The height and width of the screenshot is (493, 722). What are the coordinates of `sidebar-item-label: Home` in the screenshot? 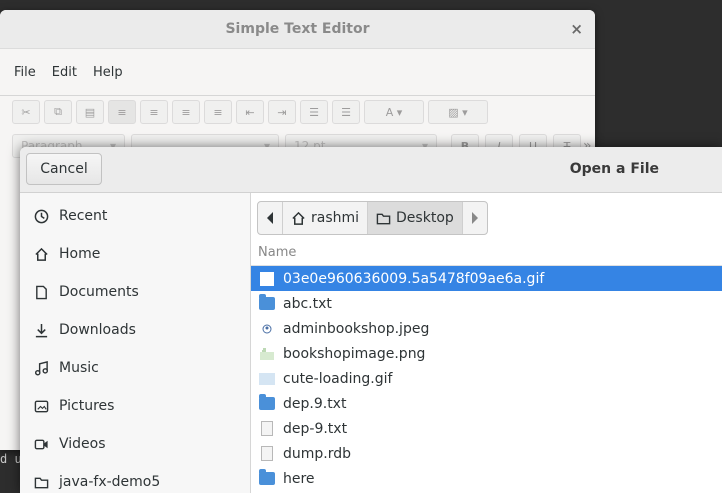 It's located at (80, 254).